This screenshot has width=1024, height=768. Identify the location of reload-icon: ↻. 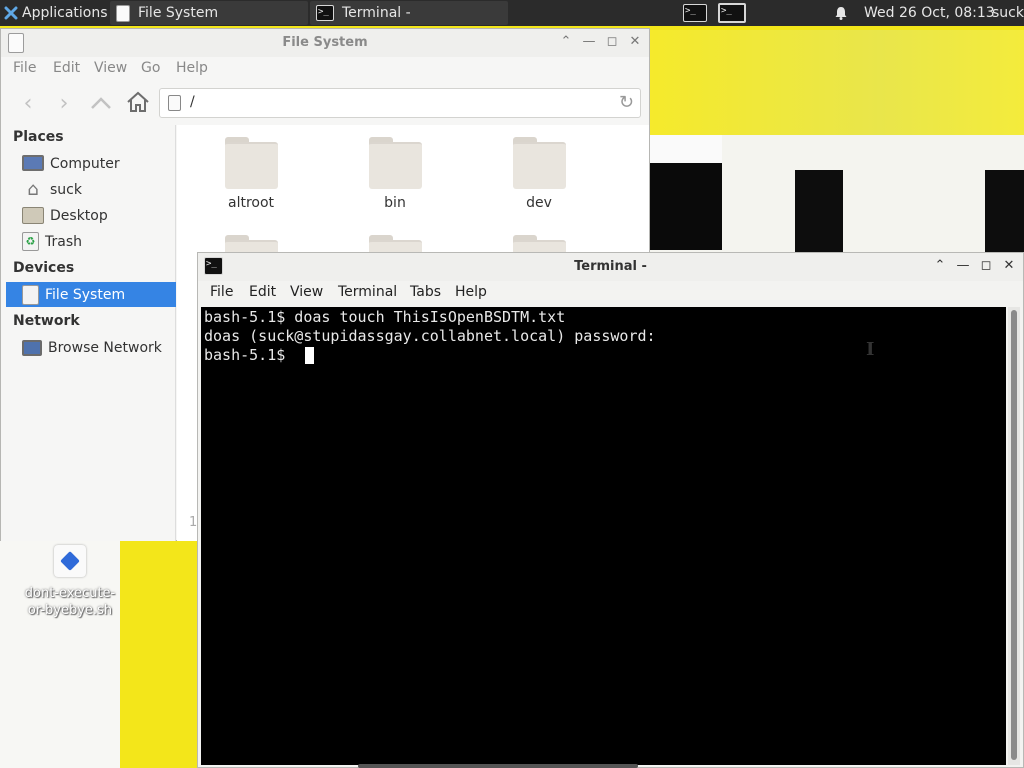
(626, 102).